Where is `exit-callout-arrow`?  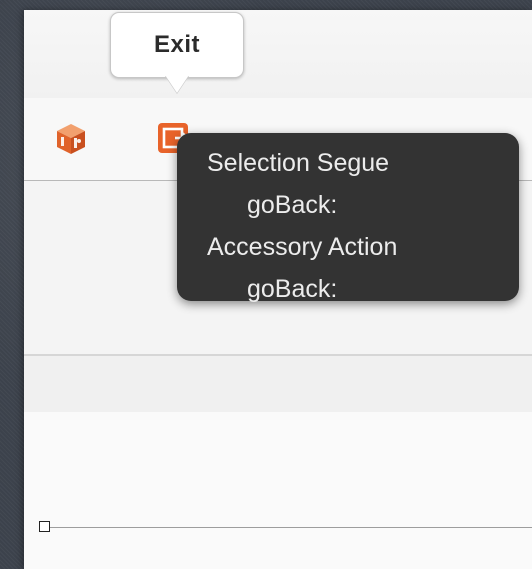
exit-callout-arrow is located at coordinates (177, 84).